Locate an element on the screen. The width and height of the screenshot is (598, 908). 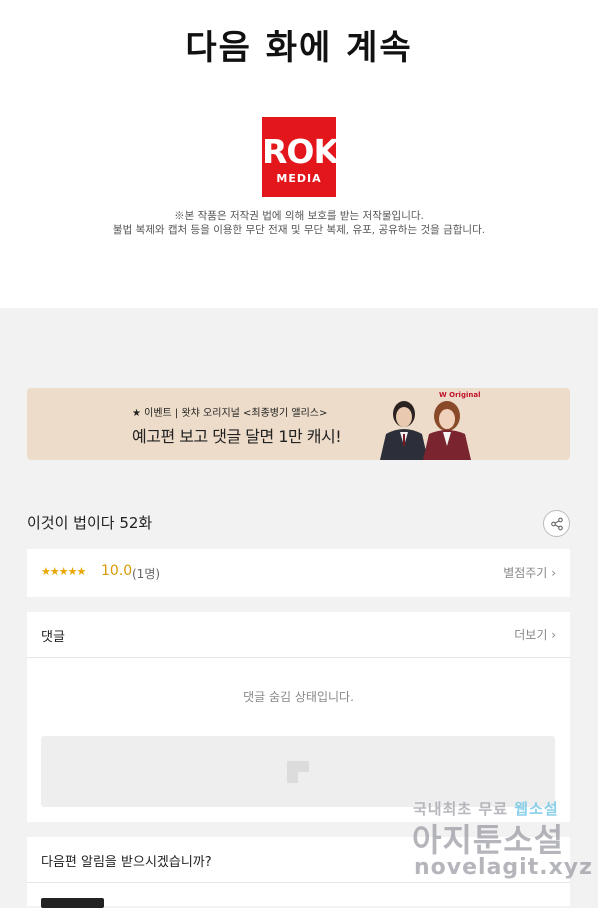
episode-title: 이것이 법이다 52화 is located at coordinates (90, 523).